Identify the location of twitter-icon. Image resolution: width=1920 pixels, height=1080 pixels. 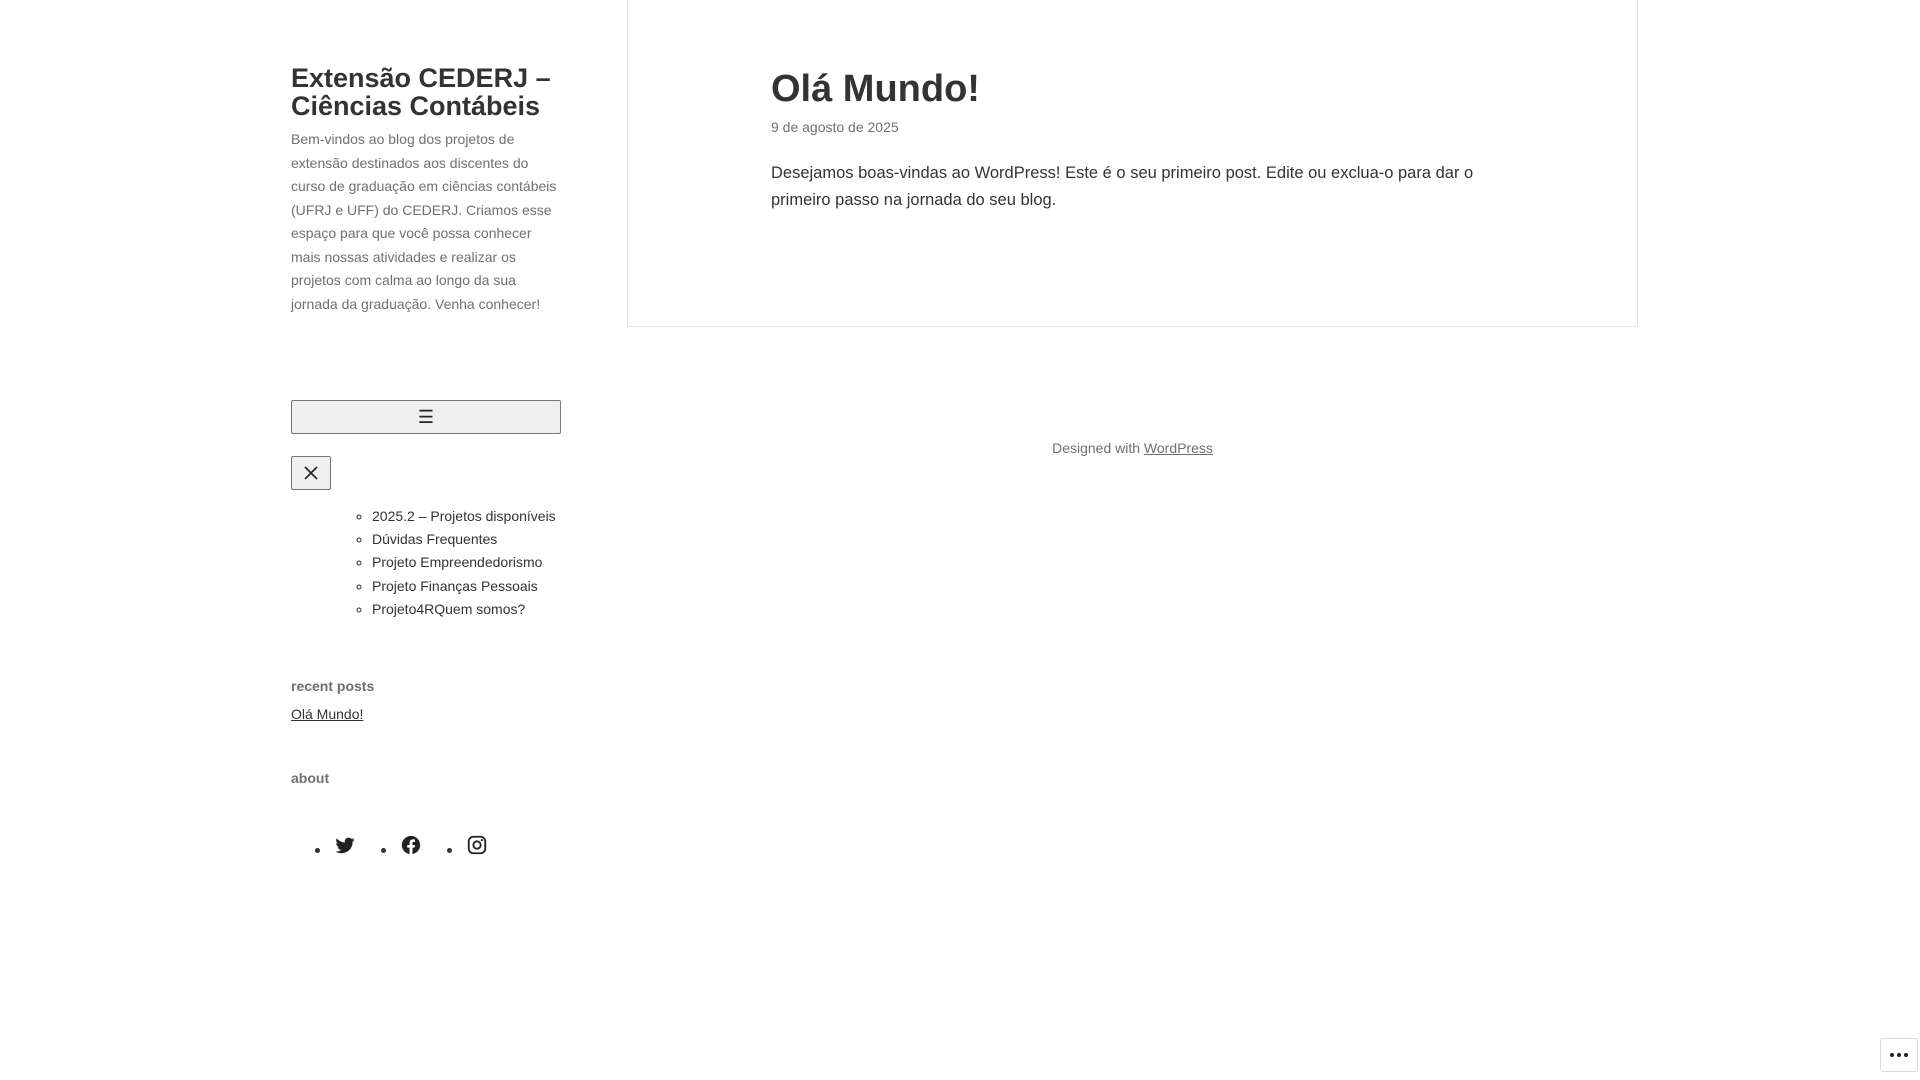
(345, 845).